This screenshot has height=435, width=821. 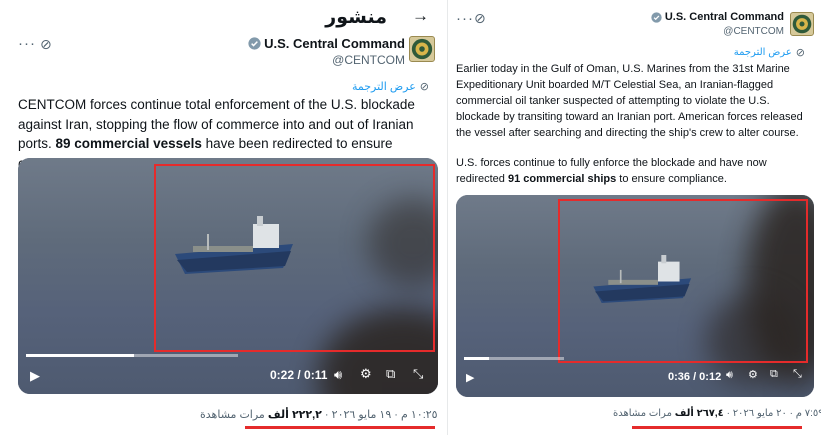 What do you see at coordinates (223, 54) in the screenshot?
I see `post-header: ··· ⊘ U.S. Central Command @CENTCOM` at bounding box center [223, 54].